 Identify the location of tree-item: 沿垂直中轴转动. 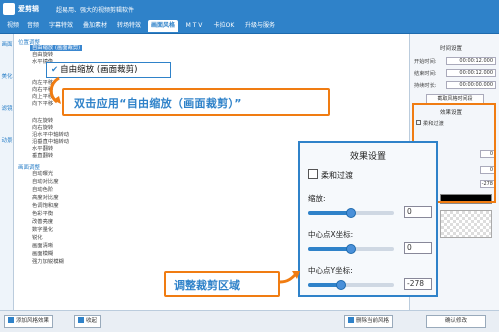
(50, 142).